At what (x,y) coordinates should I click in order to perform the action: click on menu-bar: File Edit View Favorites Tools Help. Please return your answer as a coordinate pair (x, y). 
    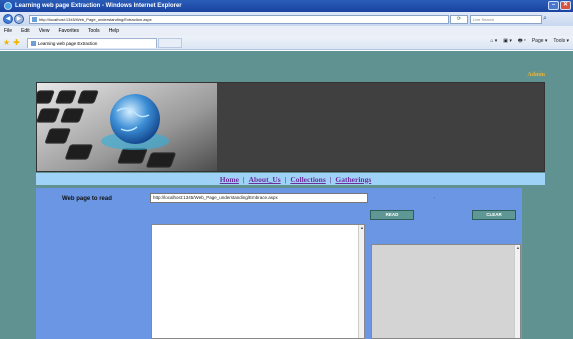
    Looking at the image, I should click on (286, 31).